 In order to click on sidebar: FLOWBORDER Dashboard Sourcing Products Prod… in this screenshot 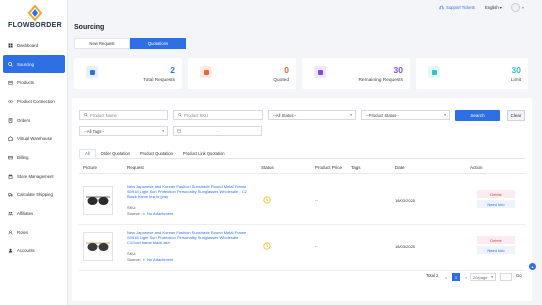, I will do `click(34, 152)`.